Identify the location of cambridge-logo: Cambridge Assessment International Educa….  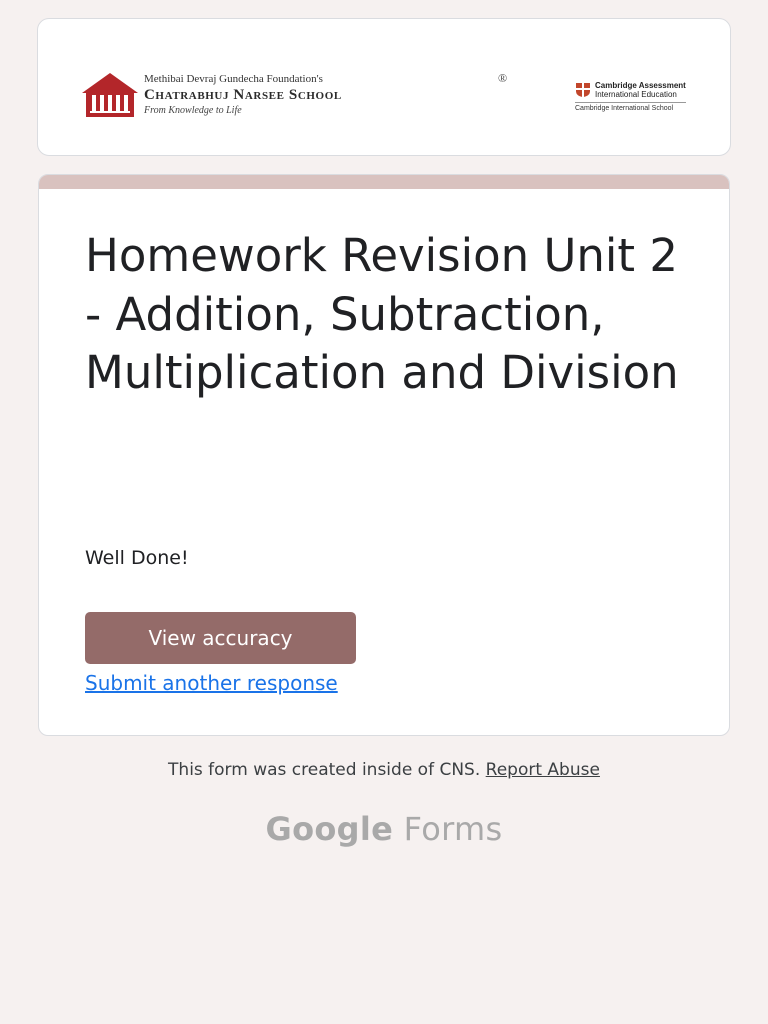
(630, 97).